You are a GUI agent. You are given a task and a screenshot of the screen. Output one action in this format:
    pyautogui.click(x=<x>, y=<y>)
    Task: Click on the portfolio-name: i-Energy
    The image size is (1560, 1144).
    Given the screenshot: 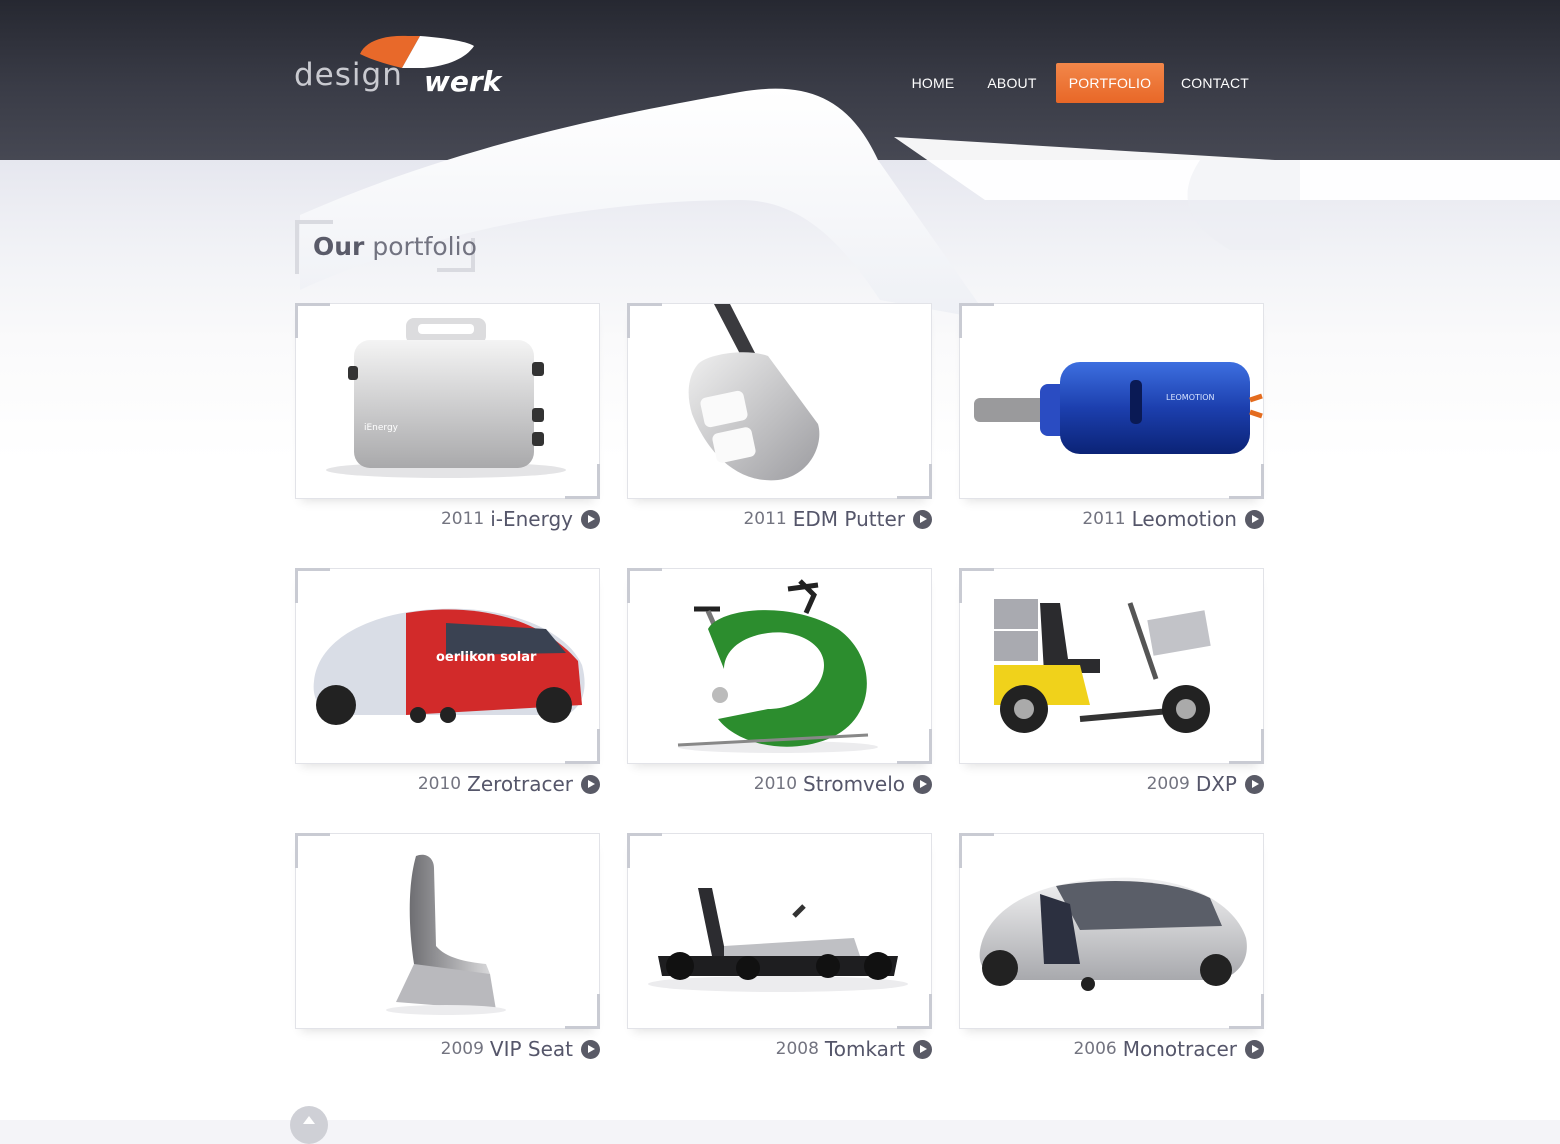 What is the action you would take?
    pyautogui.click(x=531, y=519)
    